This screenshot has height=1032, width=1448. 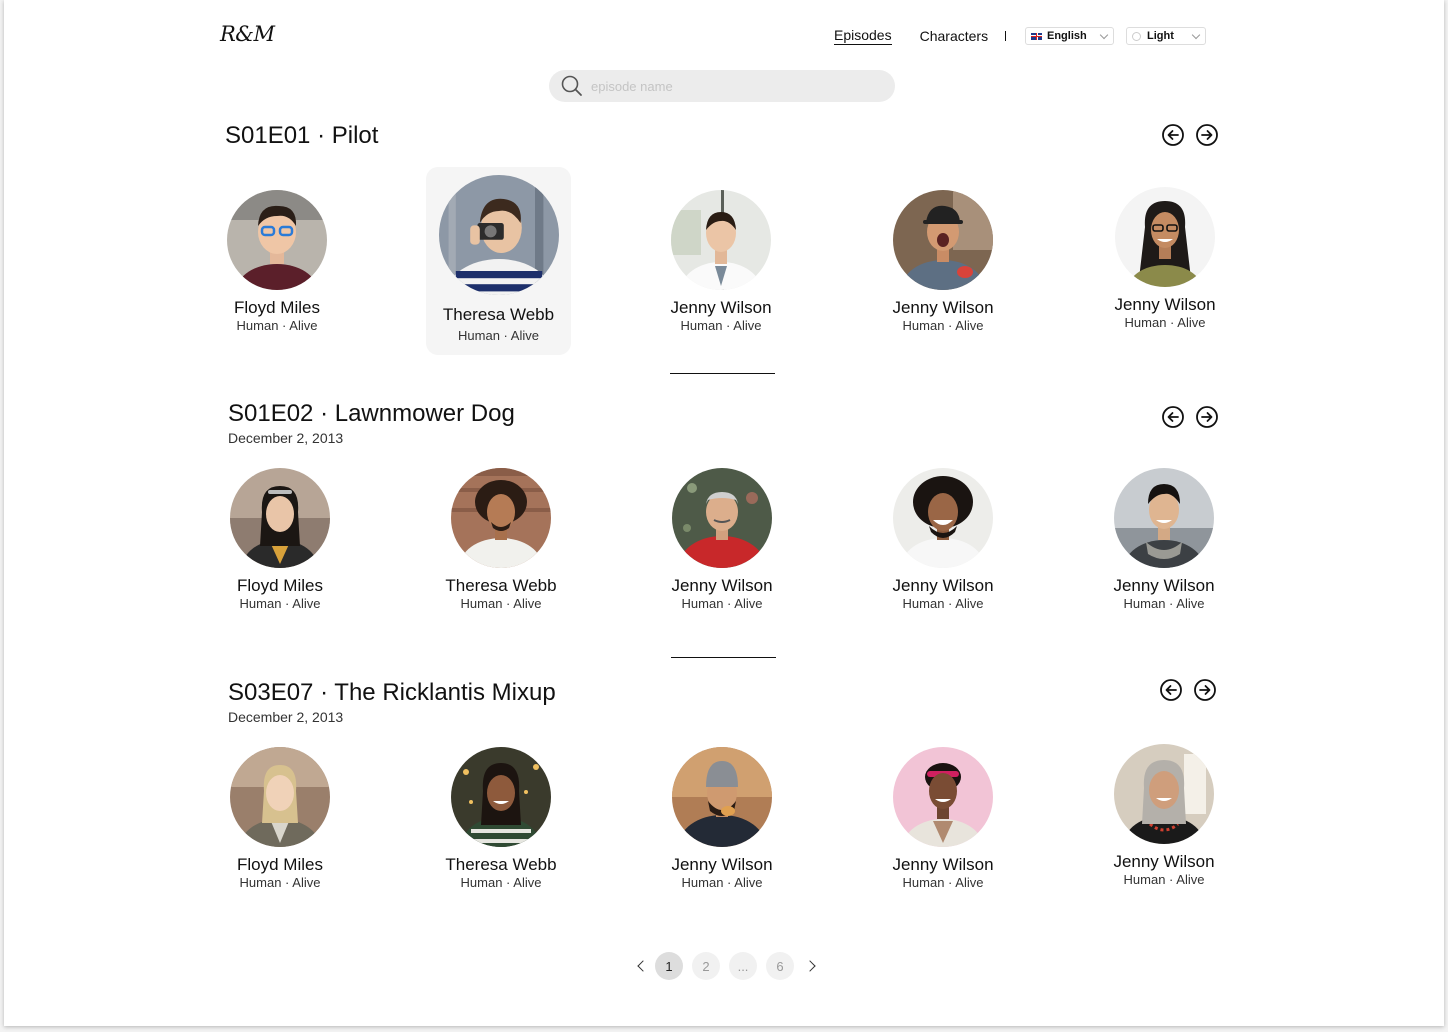 I want to click on nav-characters: Characters, so click(x=954, y=36).